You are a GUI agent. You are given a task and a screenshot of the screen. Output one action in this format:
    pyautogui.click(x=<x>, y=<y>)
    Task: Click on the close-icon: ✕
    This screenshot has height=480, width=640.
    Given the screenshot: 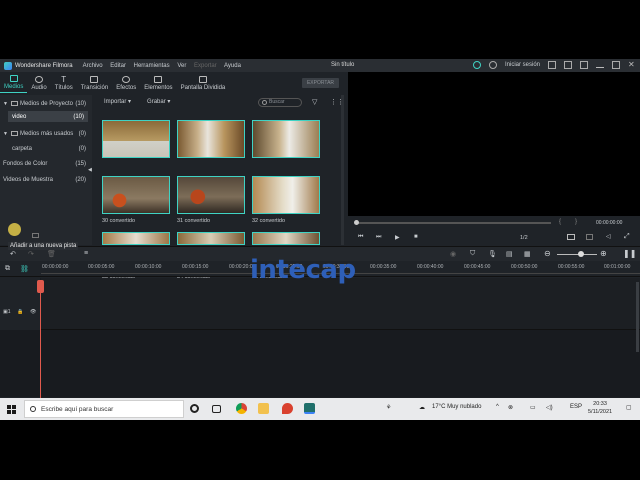 What is the action you would take?
    pyautogui.click(x=632, y=65)
    